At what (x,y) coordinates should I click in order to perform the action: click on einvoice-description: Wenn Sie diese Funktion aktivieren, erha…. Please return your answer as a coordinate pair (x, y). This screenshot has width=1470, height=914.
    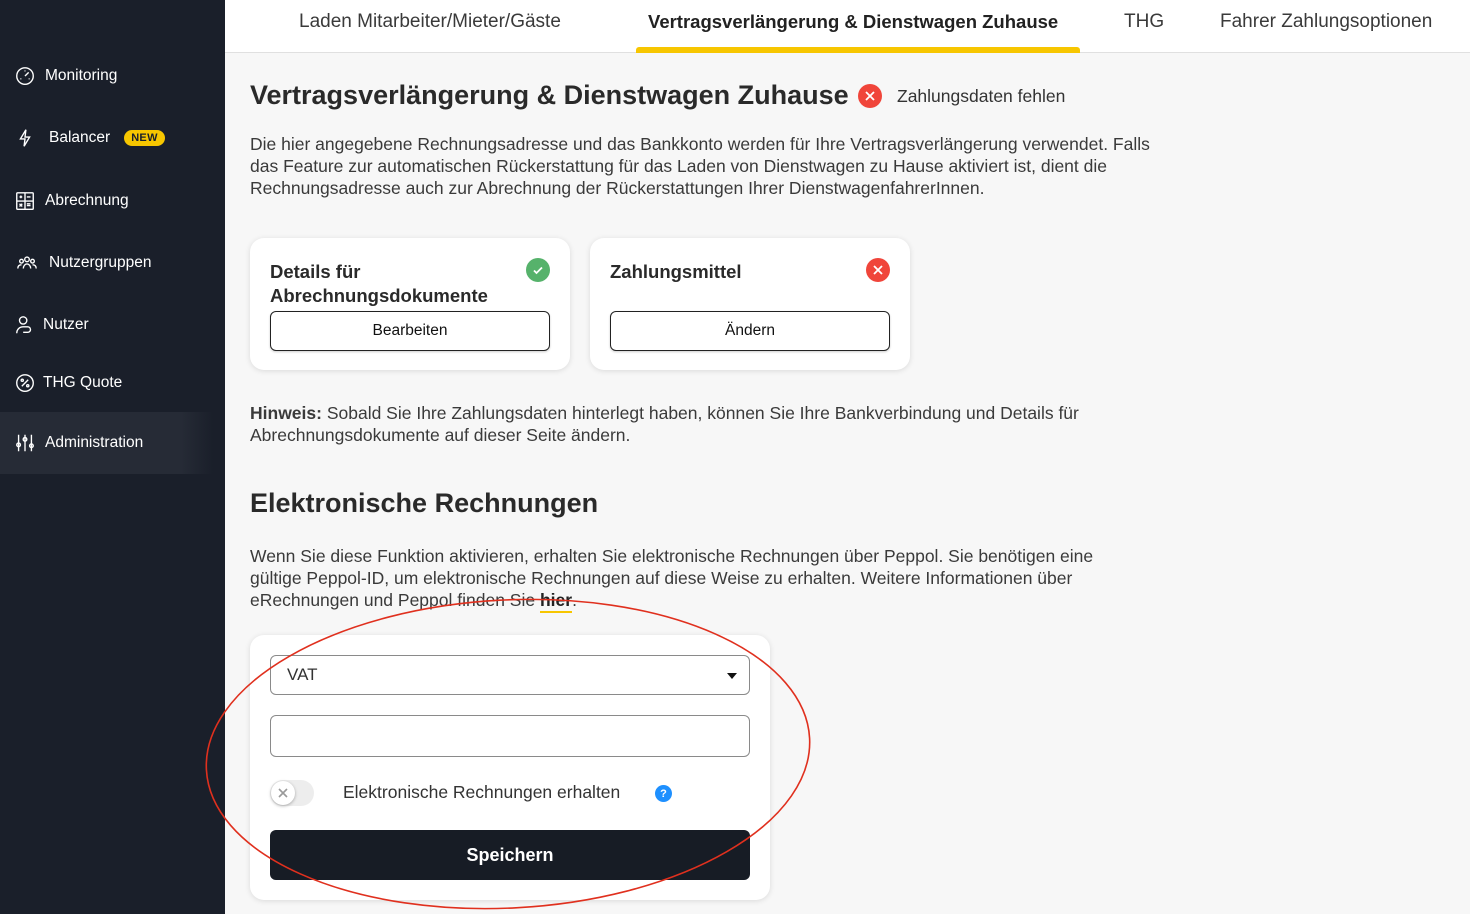
    Looking at the image, I should click on (690, 579).